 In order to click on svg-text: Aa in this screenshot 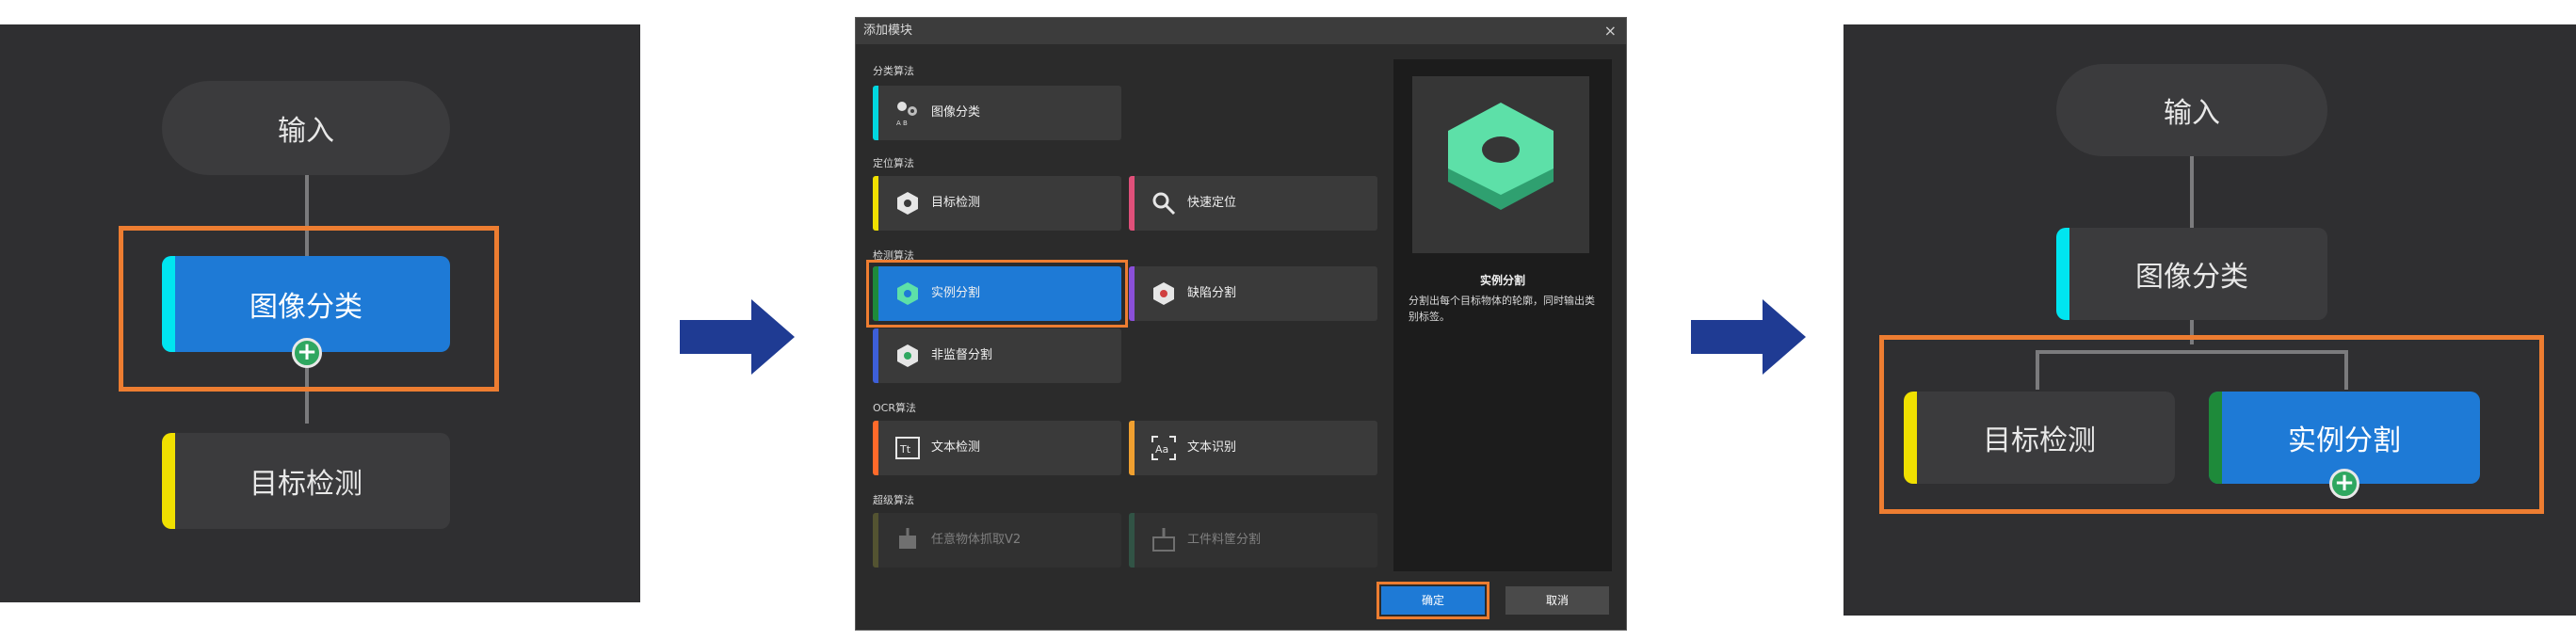, I will do `click(1161, 449)`.